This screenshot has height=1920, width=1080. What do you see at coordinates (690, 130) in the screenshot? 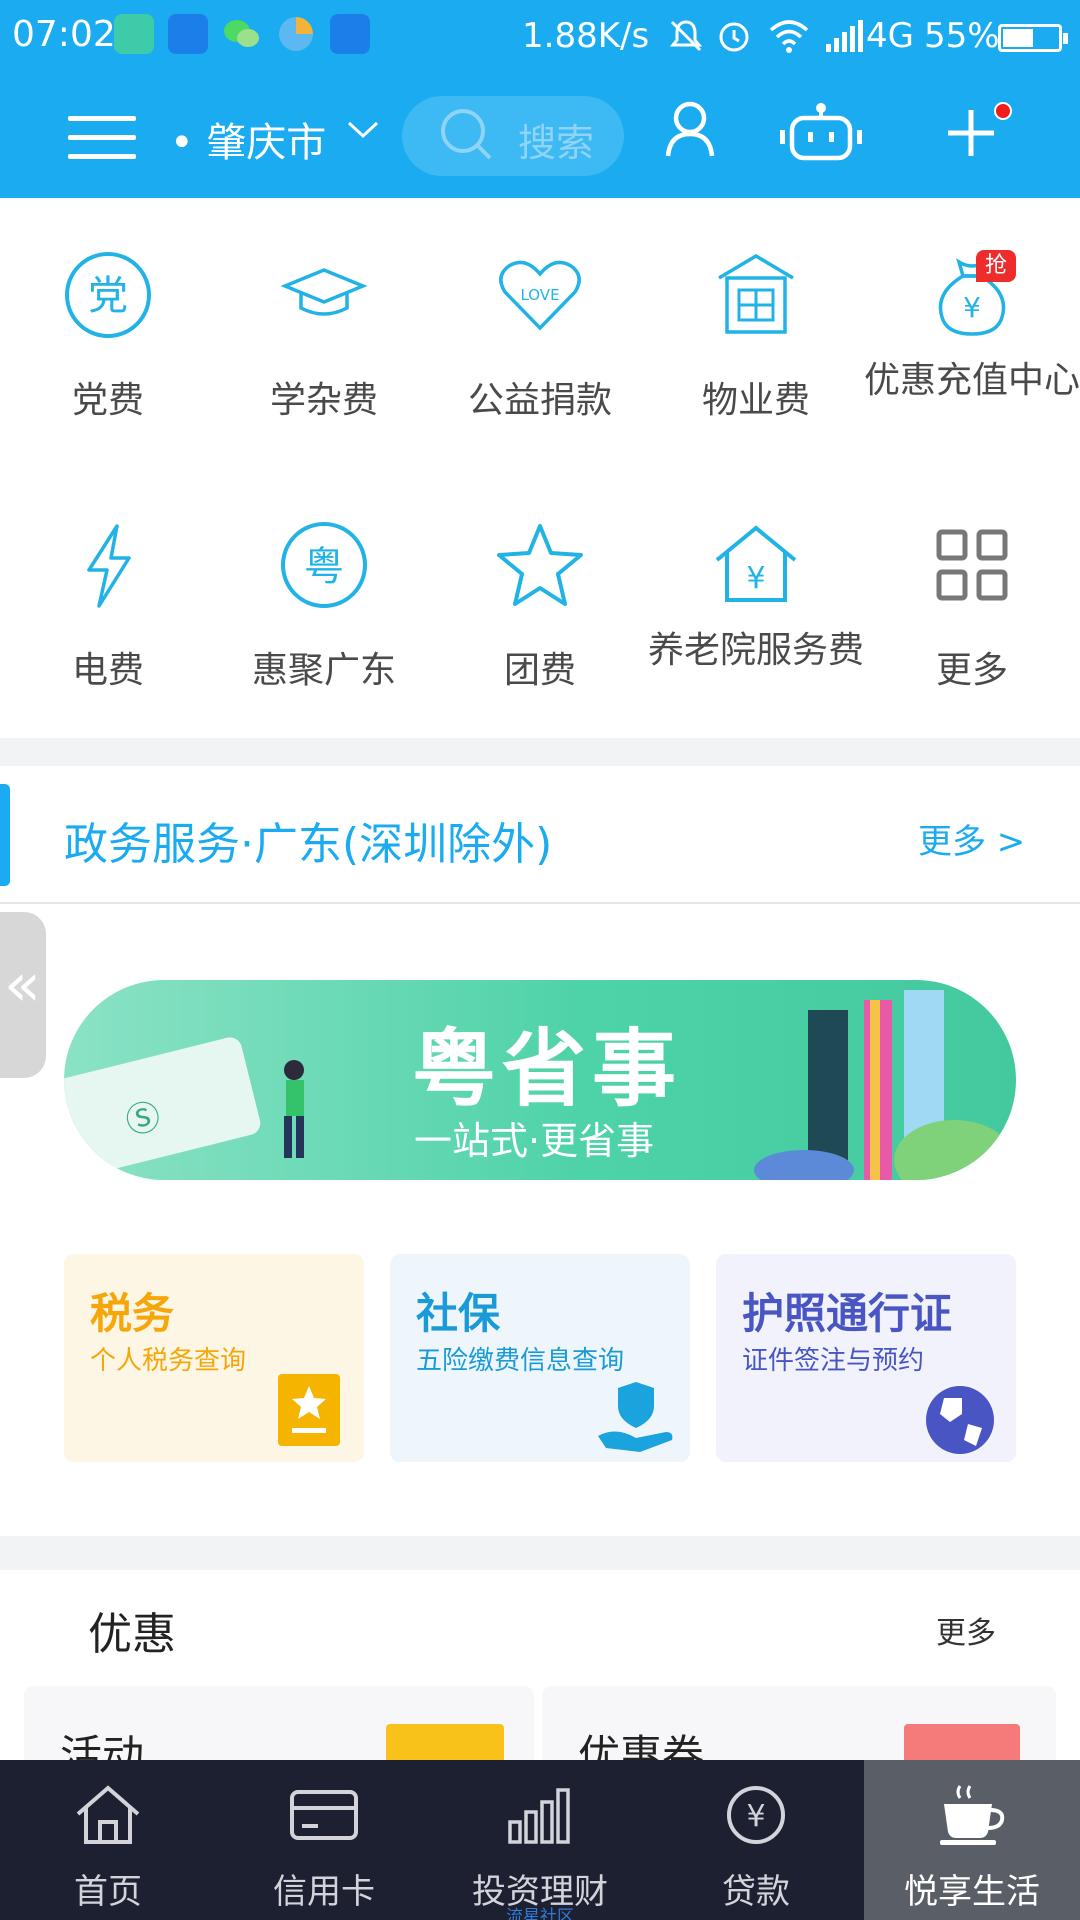
I see `user-icon` at bounding box center [690, 130].